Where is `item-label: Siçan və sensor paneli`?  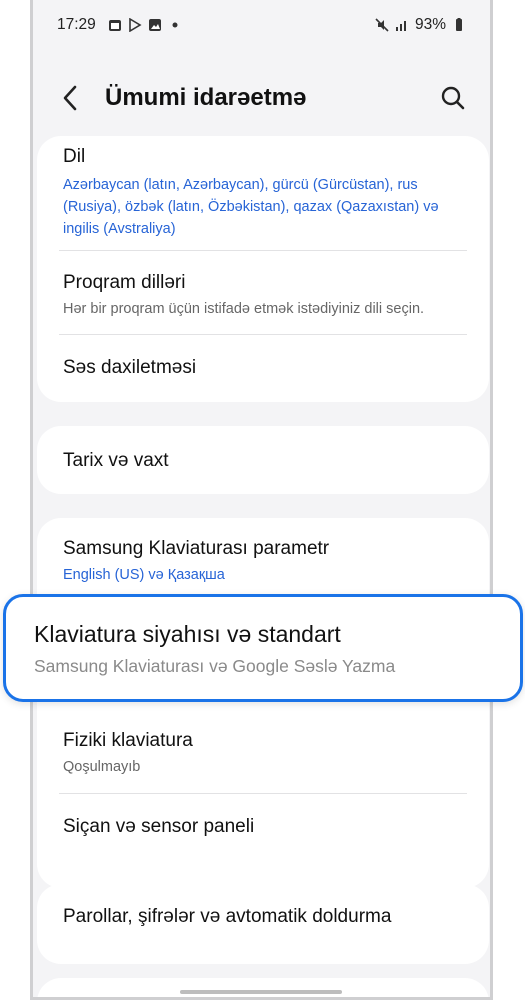 item-label: Siçan və sensor paneli is located at coordinates (159, 826).